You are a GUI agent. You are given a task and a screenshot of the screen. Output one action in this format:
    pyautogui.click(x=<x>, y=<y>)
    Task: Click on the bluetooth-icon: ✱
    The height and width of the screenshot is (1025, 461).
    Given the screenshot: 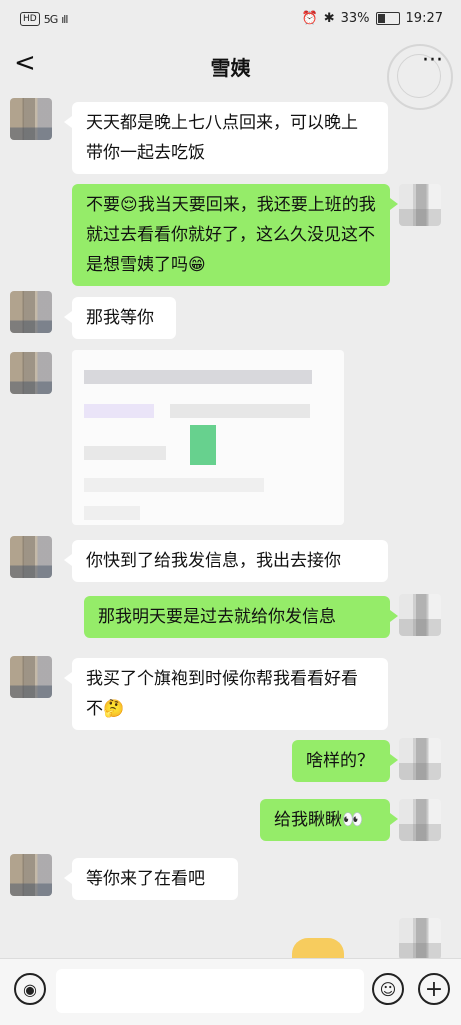 What is the action you would take?
    pyautogui.click(x=329, y=18)
    